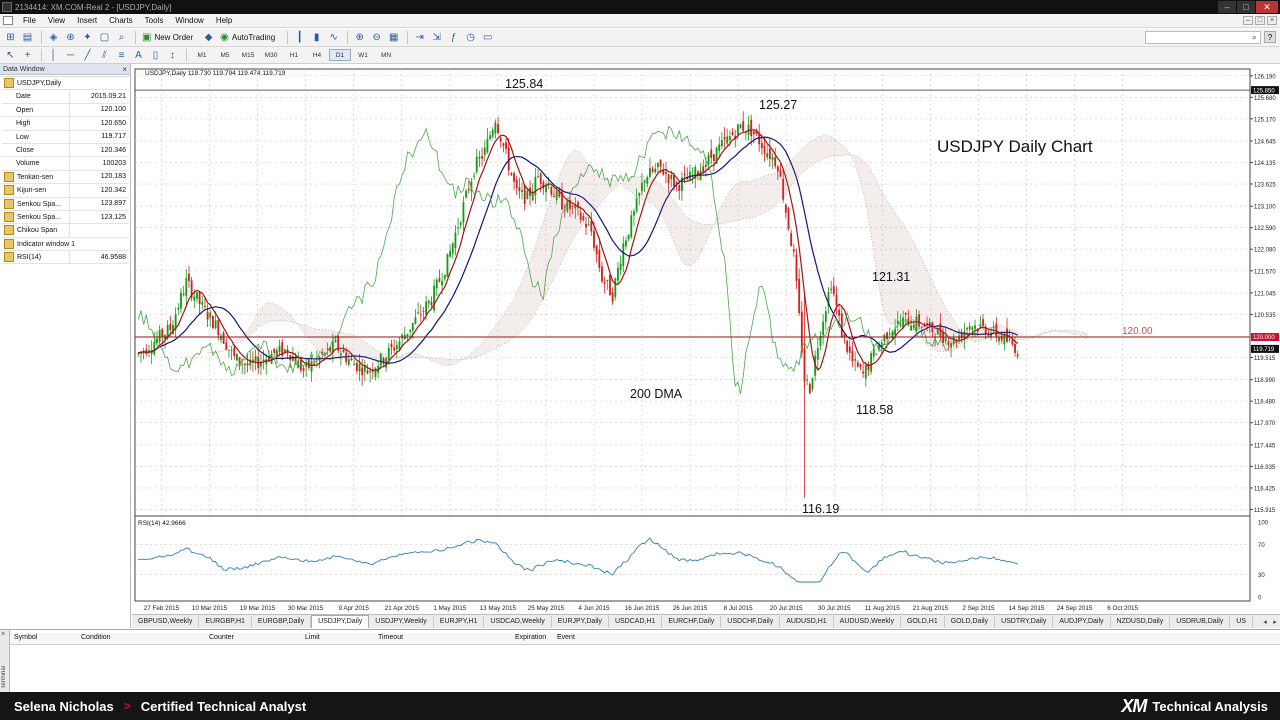 The width and height of the screenshot is (1280, 720). I want to click on indicator-row: Senkou Spa... 123.897, so click(65, 204).